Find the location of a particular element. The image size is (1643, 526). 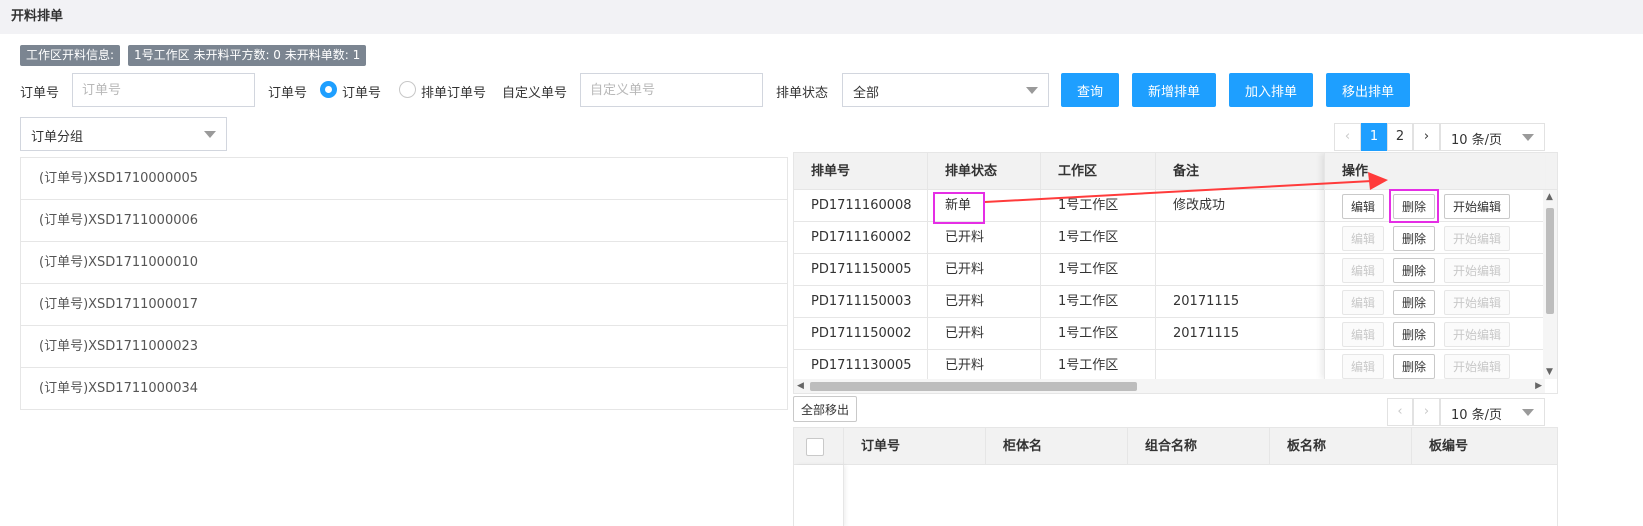

detail-checkbox-column is located at coordinates (819, 495).